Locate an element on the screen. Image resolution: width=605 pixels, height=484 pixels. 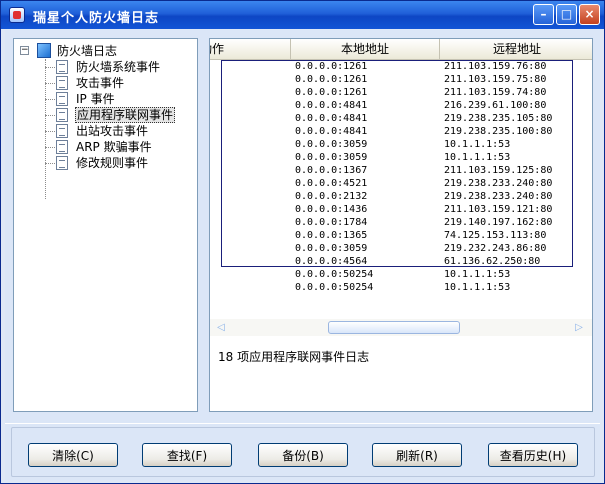
remote-address-cell: 211.103.159.76:80 is located at coordinates (495, 66).